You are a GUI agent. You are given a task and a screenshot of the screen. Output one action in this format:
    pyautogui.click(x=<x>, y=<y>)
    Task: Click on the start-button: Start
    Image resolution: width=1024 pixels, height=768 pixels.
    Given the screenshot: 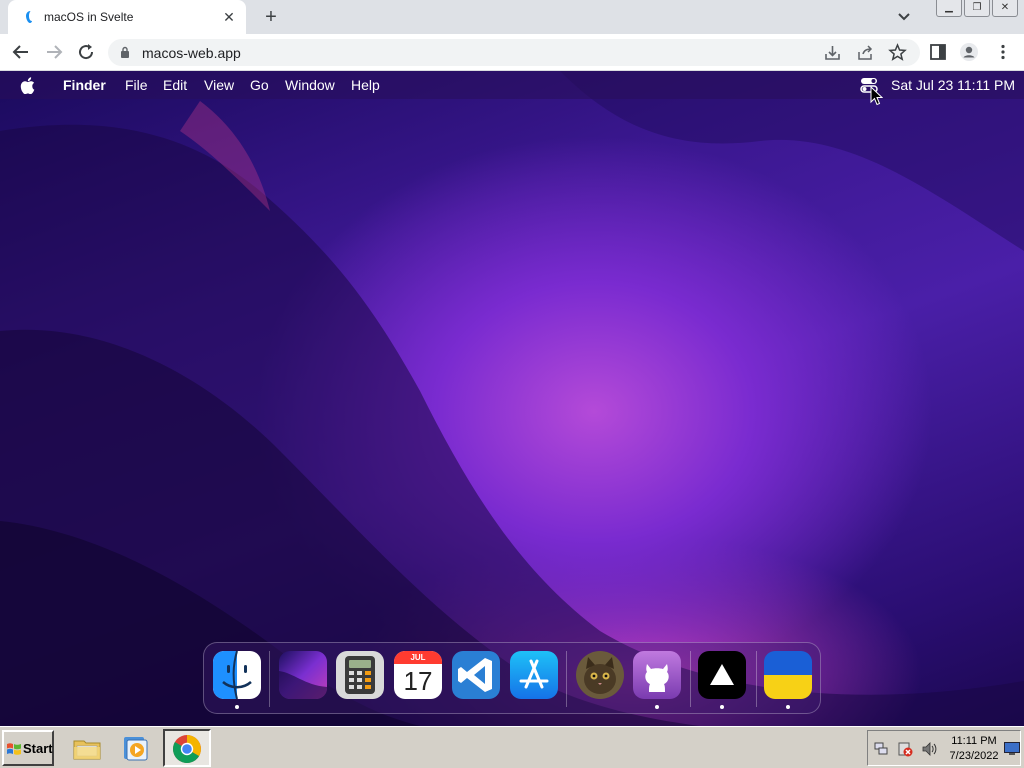 What is the action you would take?
    pyautogui.click(x=28, y=748)
    